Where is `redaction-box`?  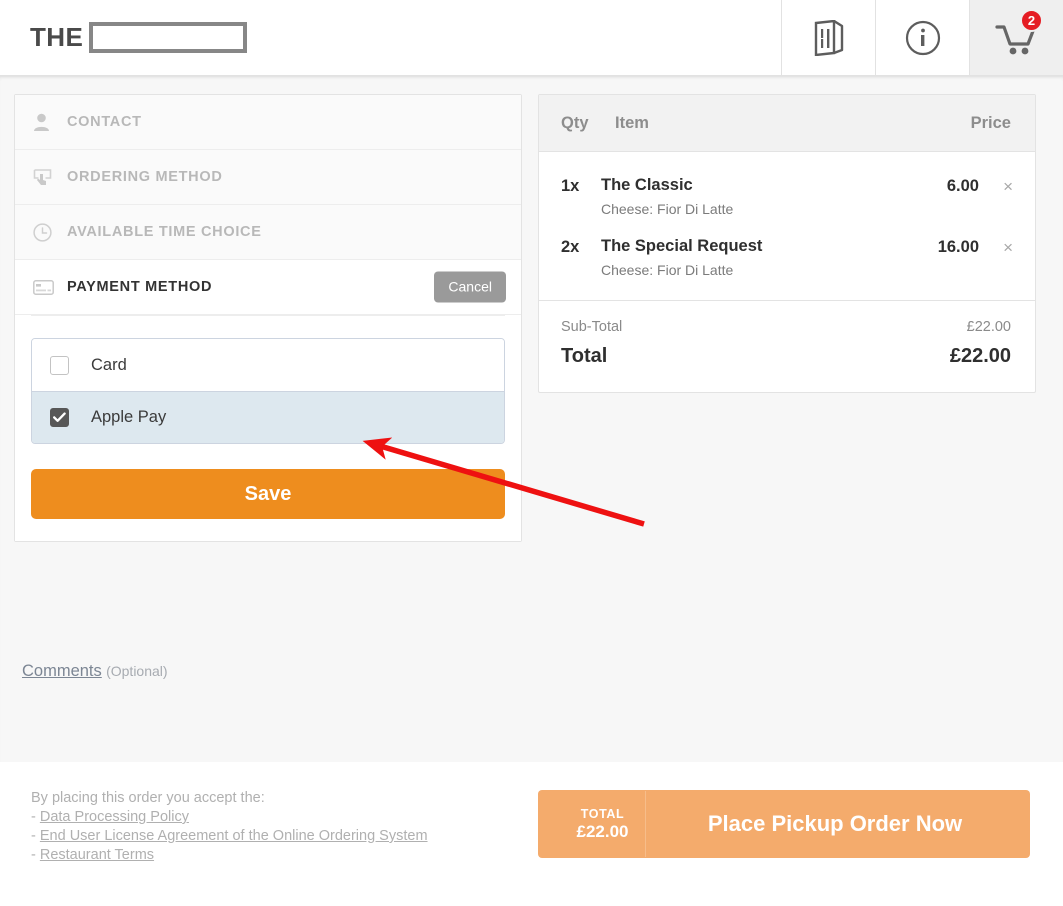 redaction-box is located at coordinates (168, 37).